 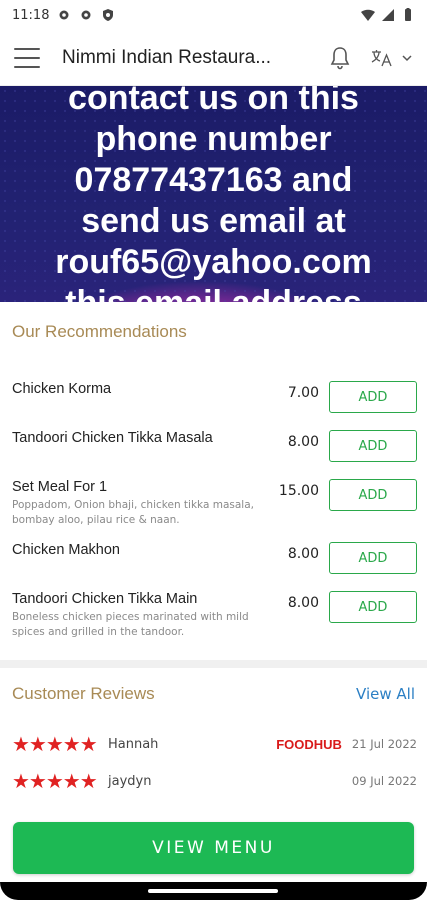 What do you see at coordinates (214, 446) in the screenshot?
I see `menu-item: Tandoori Chicken Tikka Masala 8.00 ADD` at bounding box center [214, 446].